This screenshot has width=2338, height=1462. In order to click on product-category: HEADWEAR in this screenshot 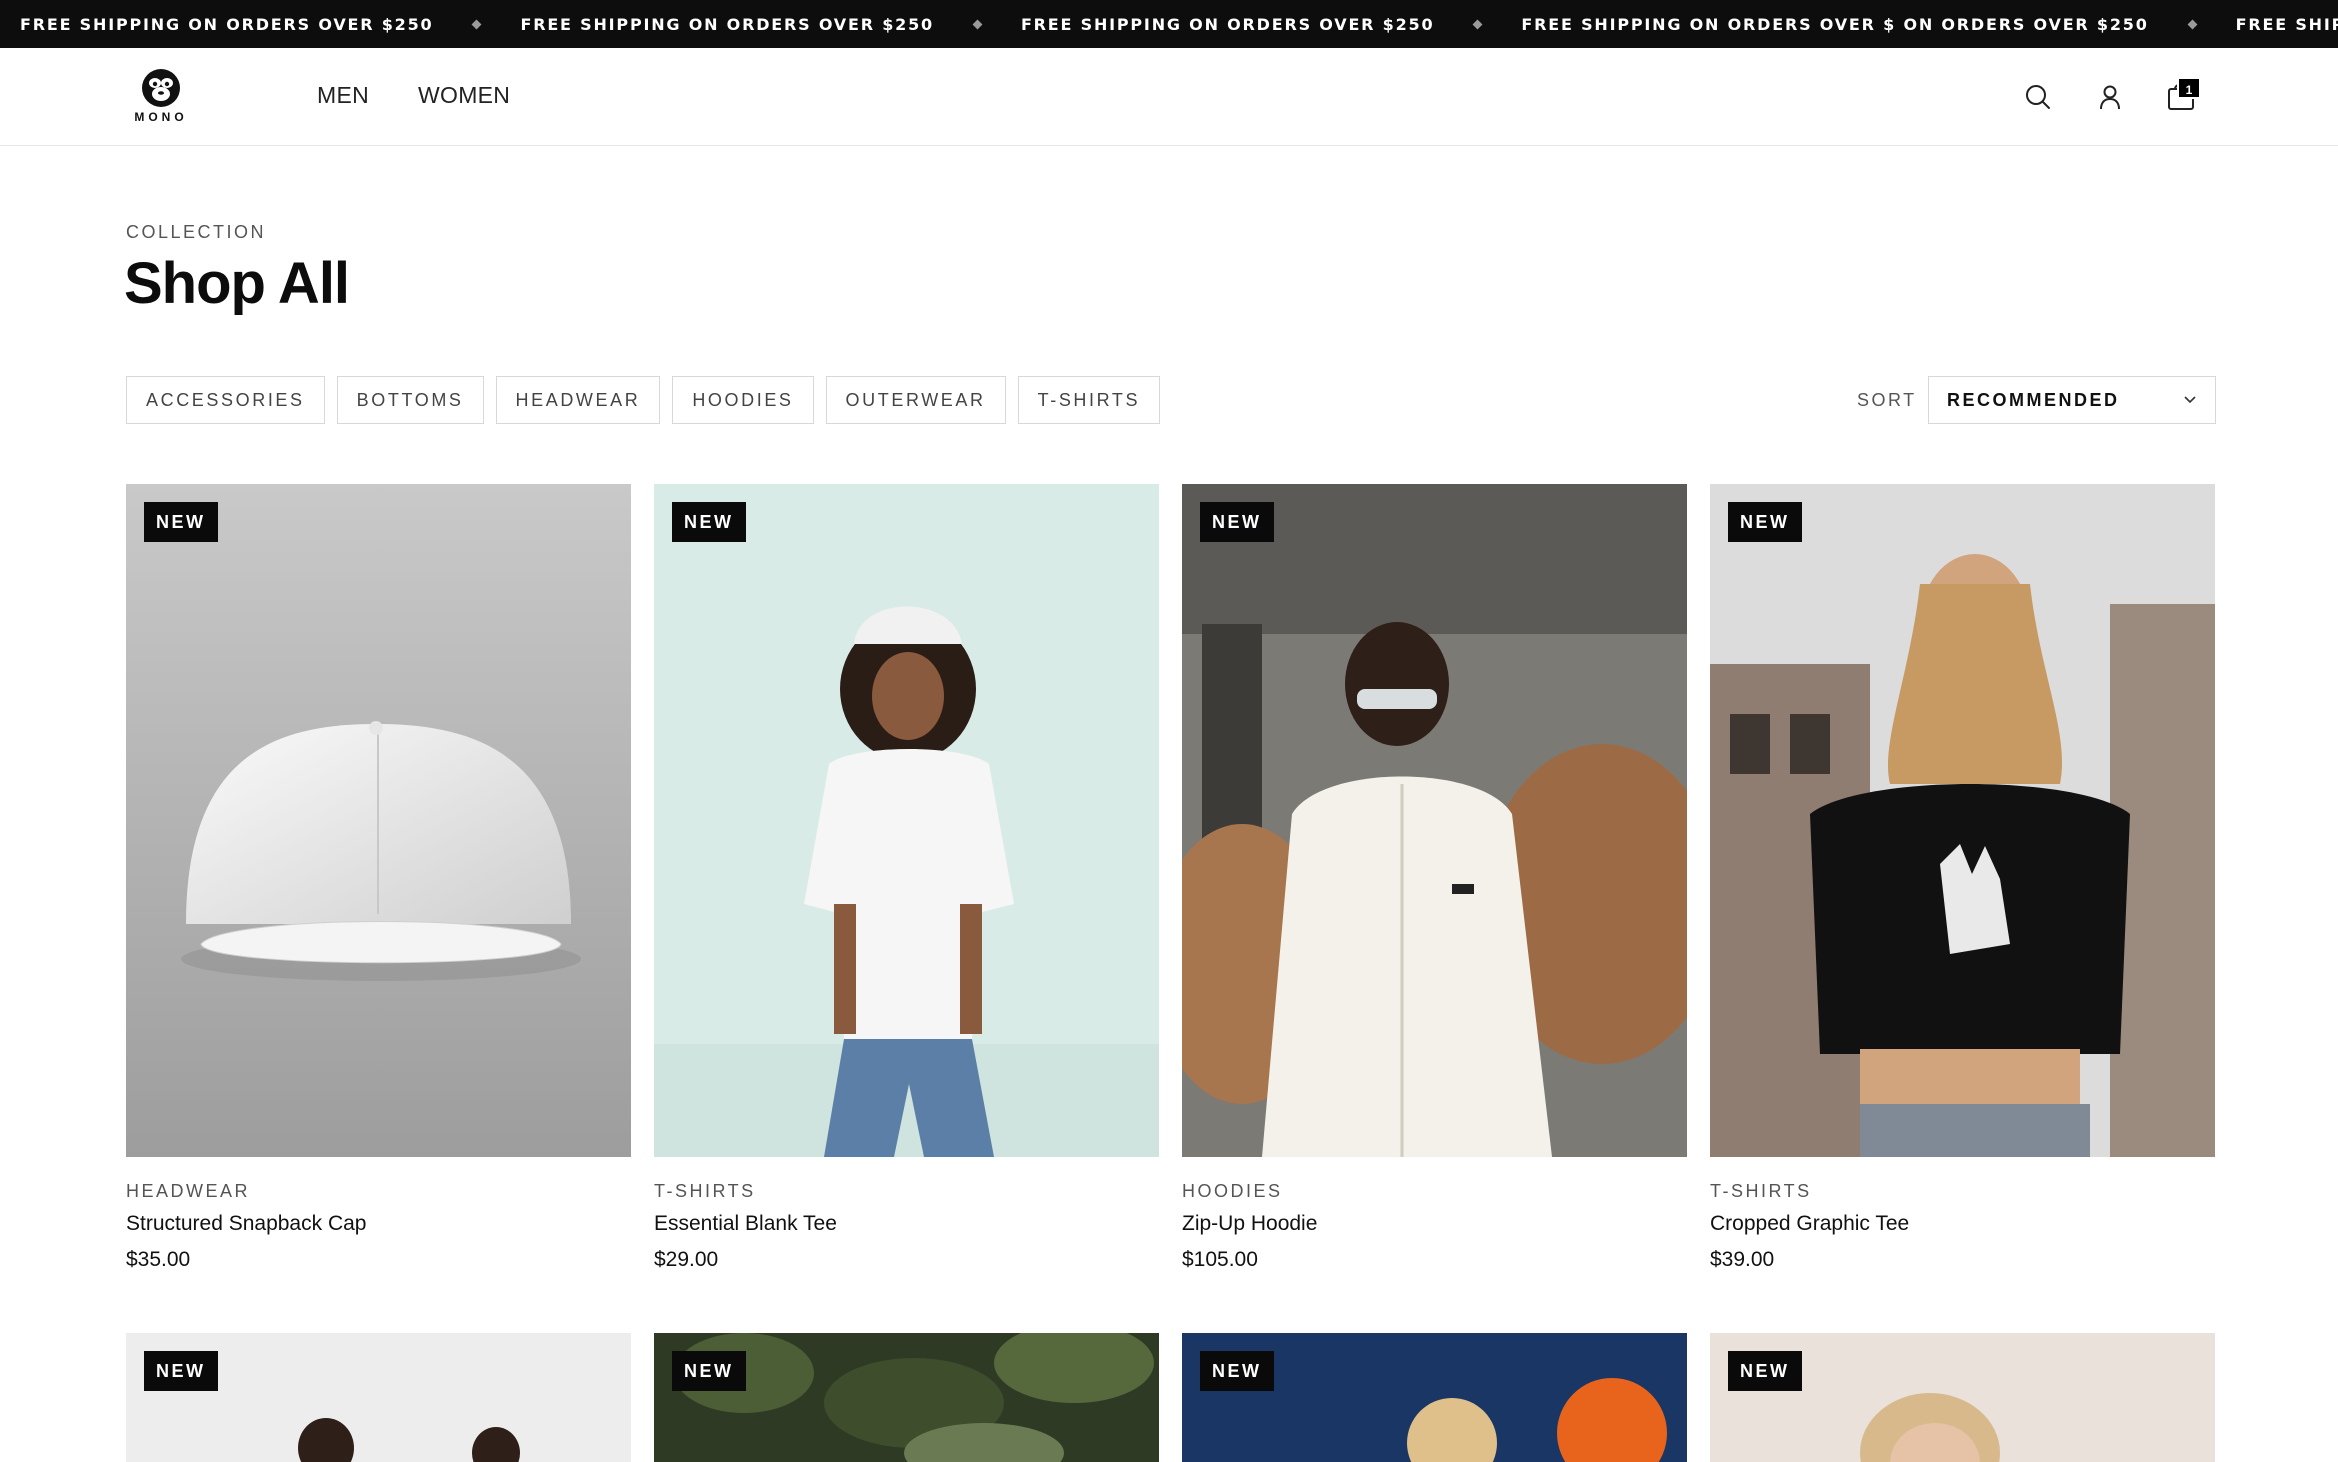, I will do `click(188, 1191)`.